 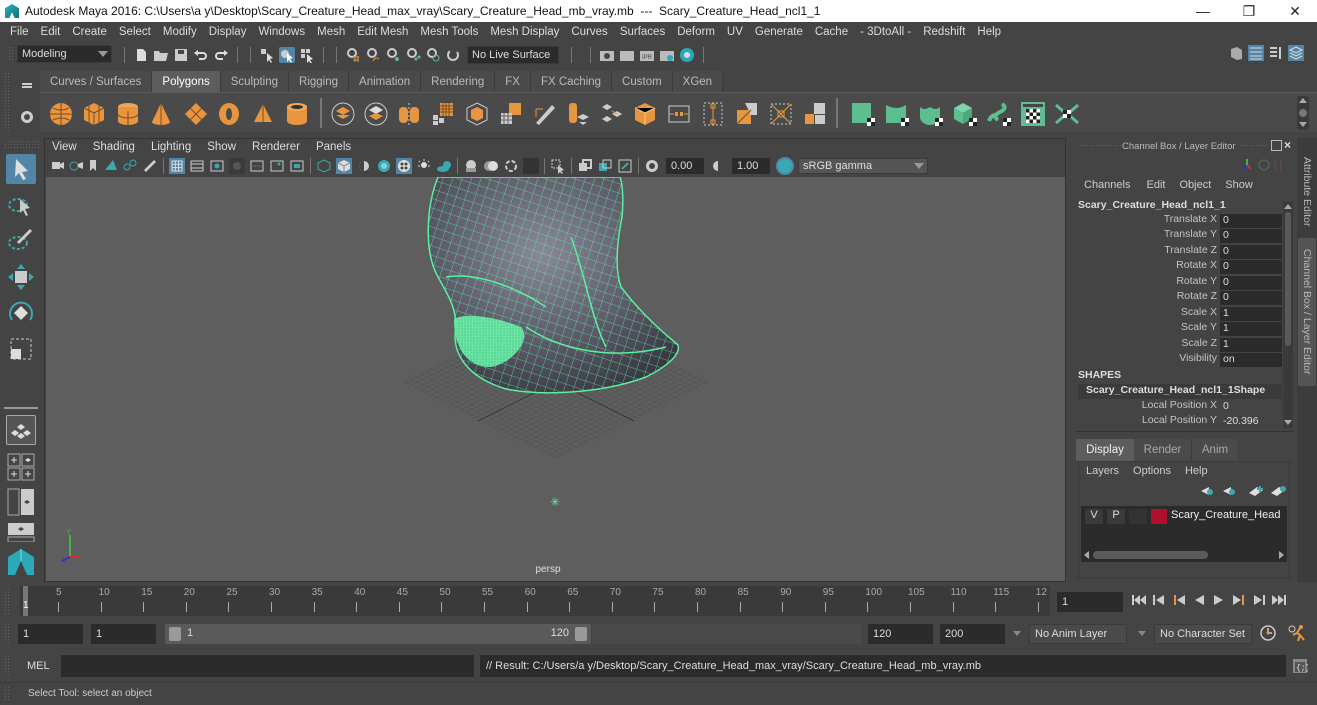 What do you see at coordinates (7, 601) in the screenshot?
I see `time-slider-handle` at bounding box center [7, 601].